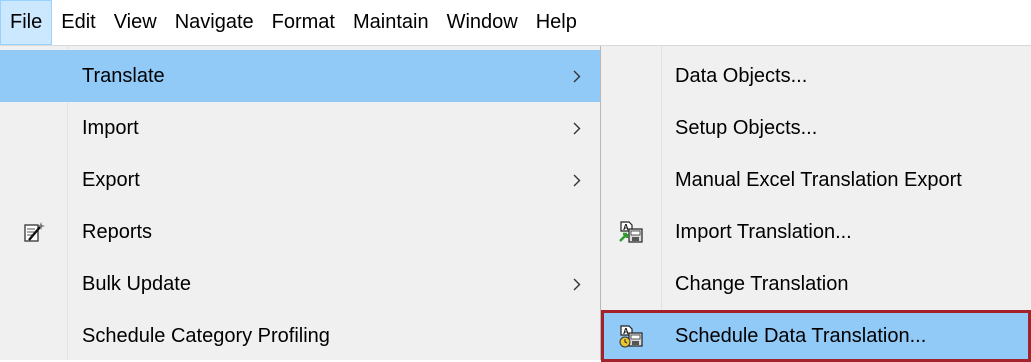 This screenshot has width=1031, height=362. What do you see at coordinates (136, 283) in the screenshot?
I see `menu-item-label: Bulk Update` at bounding box center [136, 283].